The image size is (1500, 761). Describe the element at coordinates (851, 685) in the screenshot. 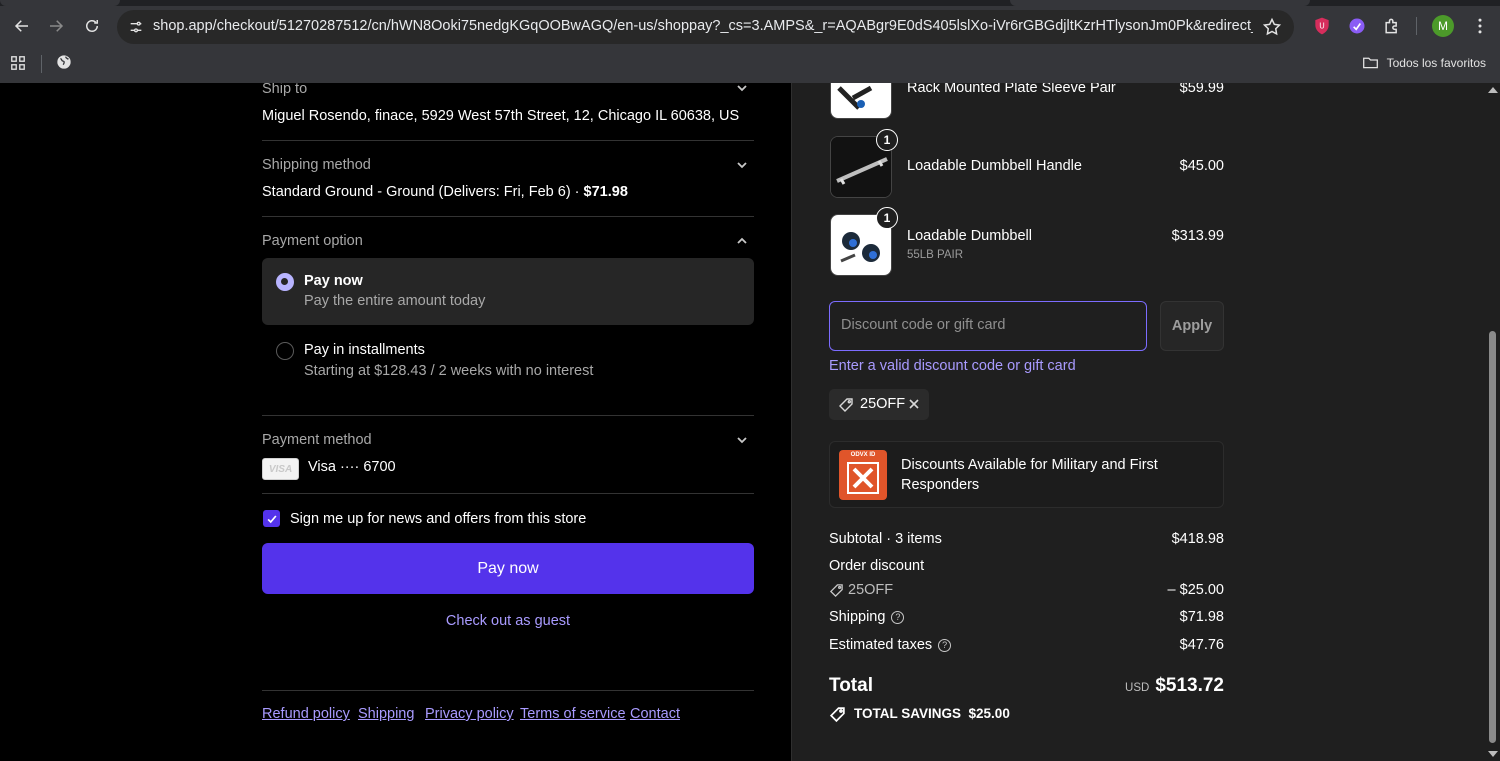

I see `total-label: Total` at that location.